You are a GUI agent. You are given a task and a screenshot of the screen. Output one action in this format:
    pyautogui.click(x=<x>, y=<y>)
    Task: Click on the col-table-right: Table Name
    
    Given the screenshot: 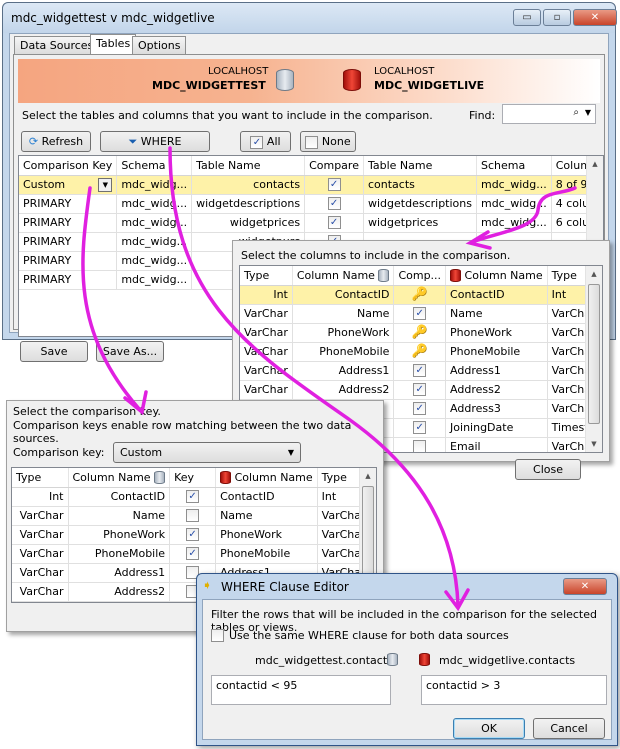 What is the action you would take?
    pyautogui.click(x=420, y=166)
    